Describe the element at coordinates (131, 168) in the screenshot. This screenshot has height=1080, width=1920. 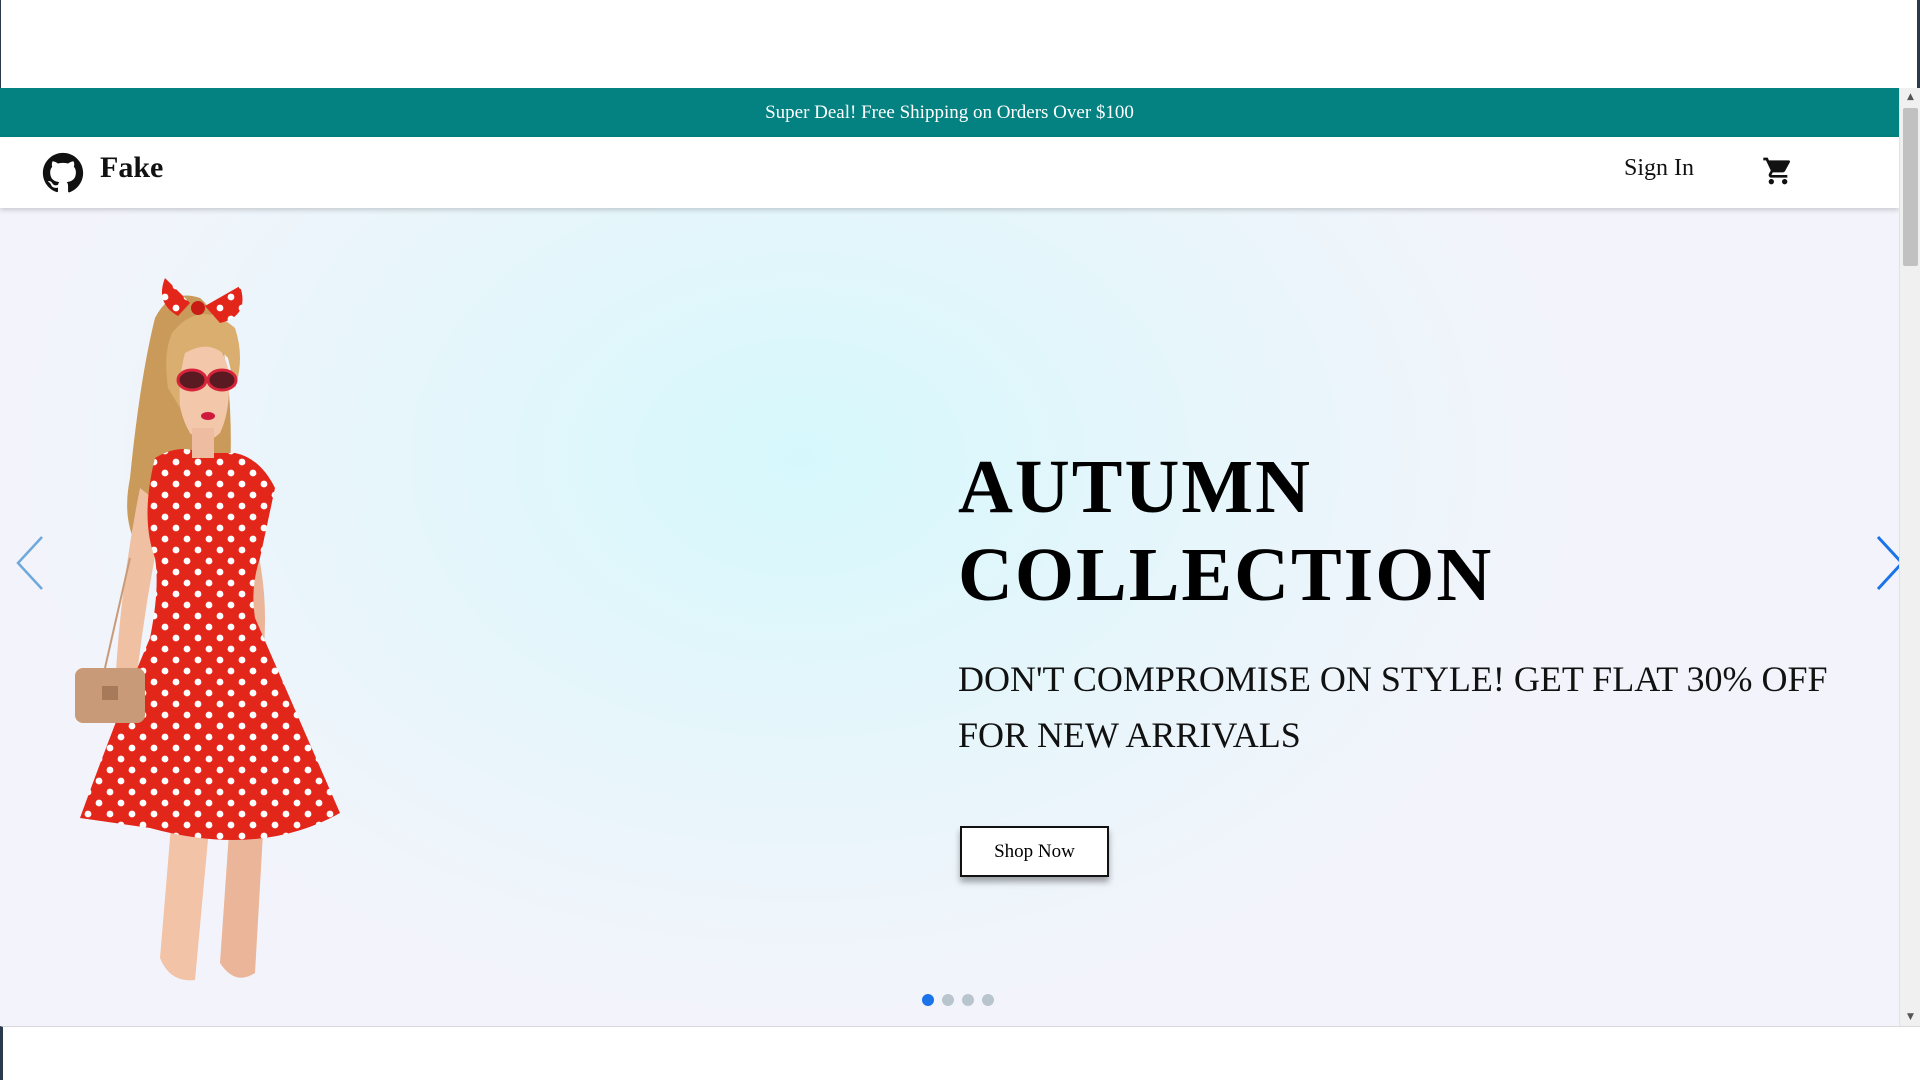
I see `brand-name: Fake` at that location.